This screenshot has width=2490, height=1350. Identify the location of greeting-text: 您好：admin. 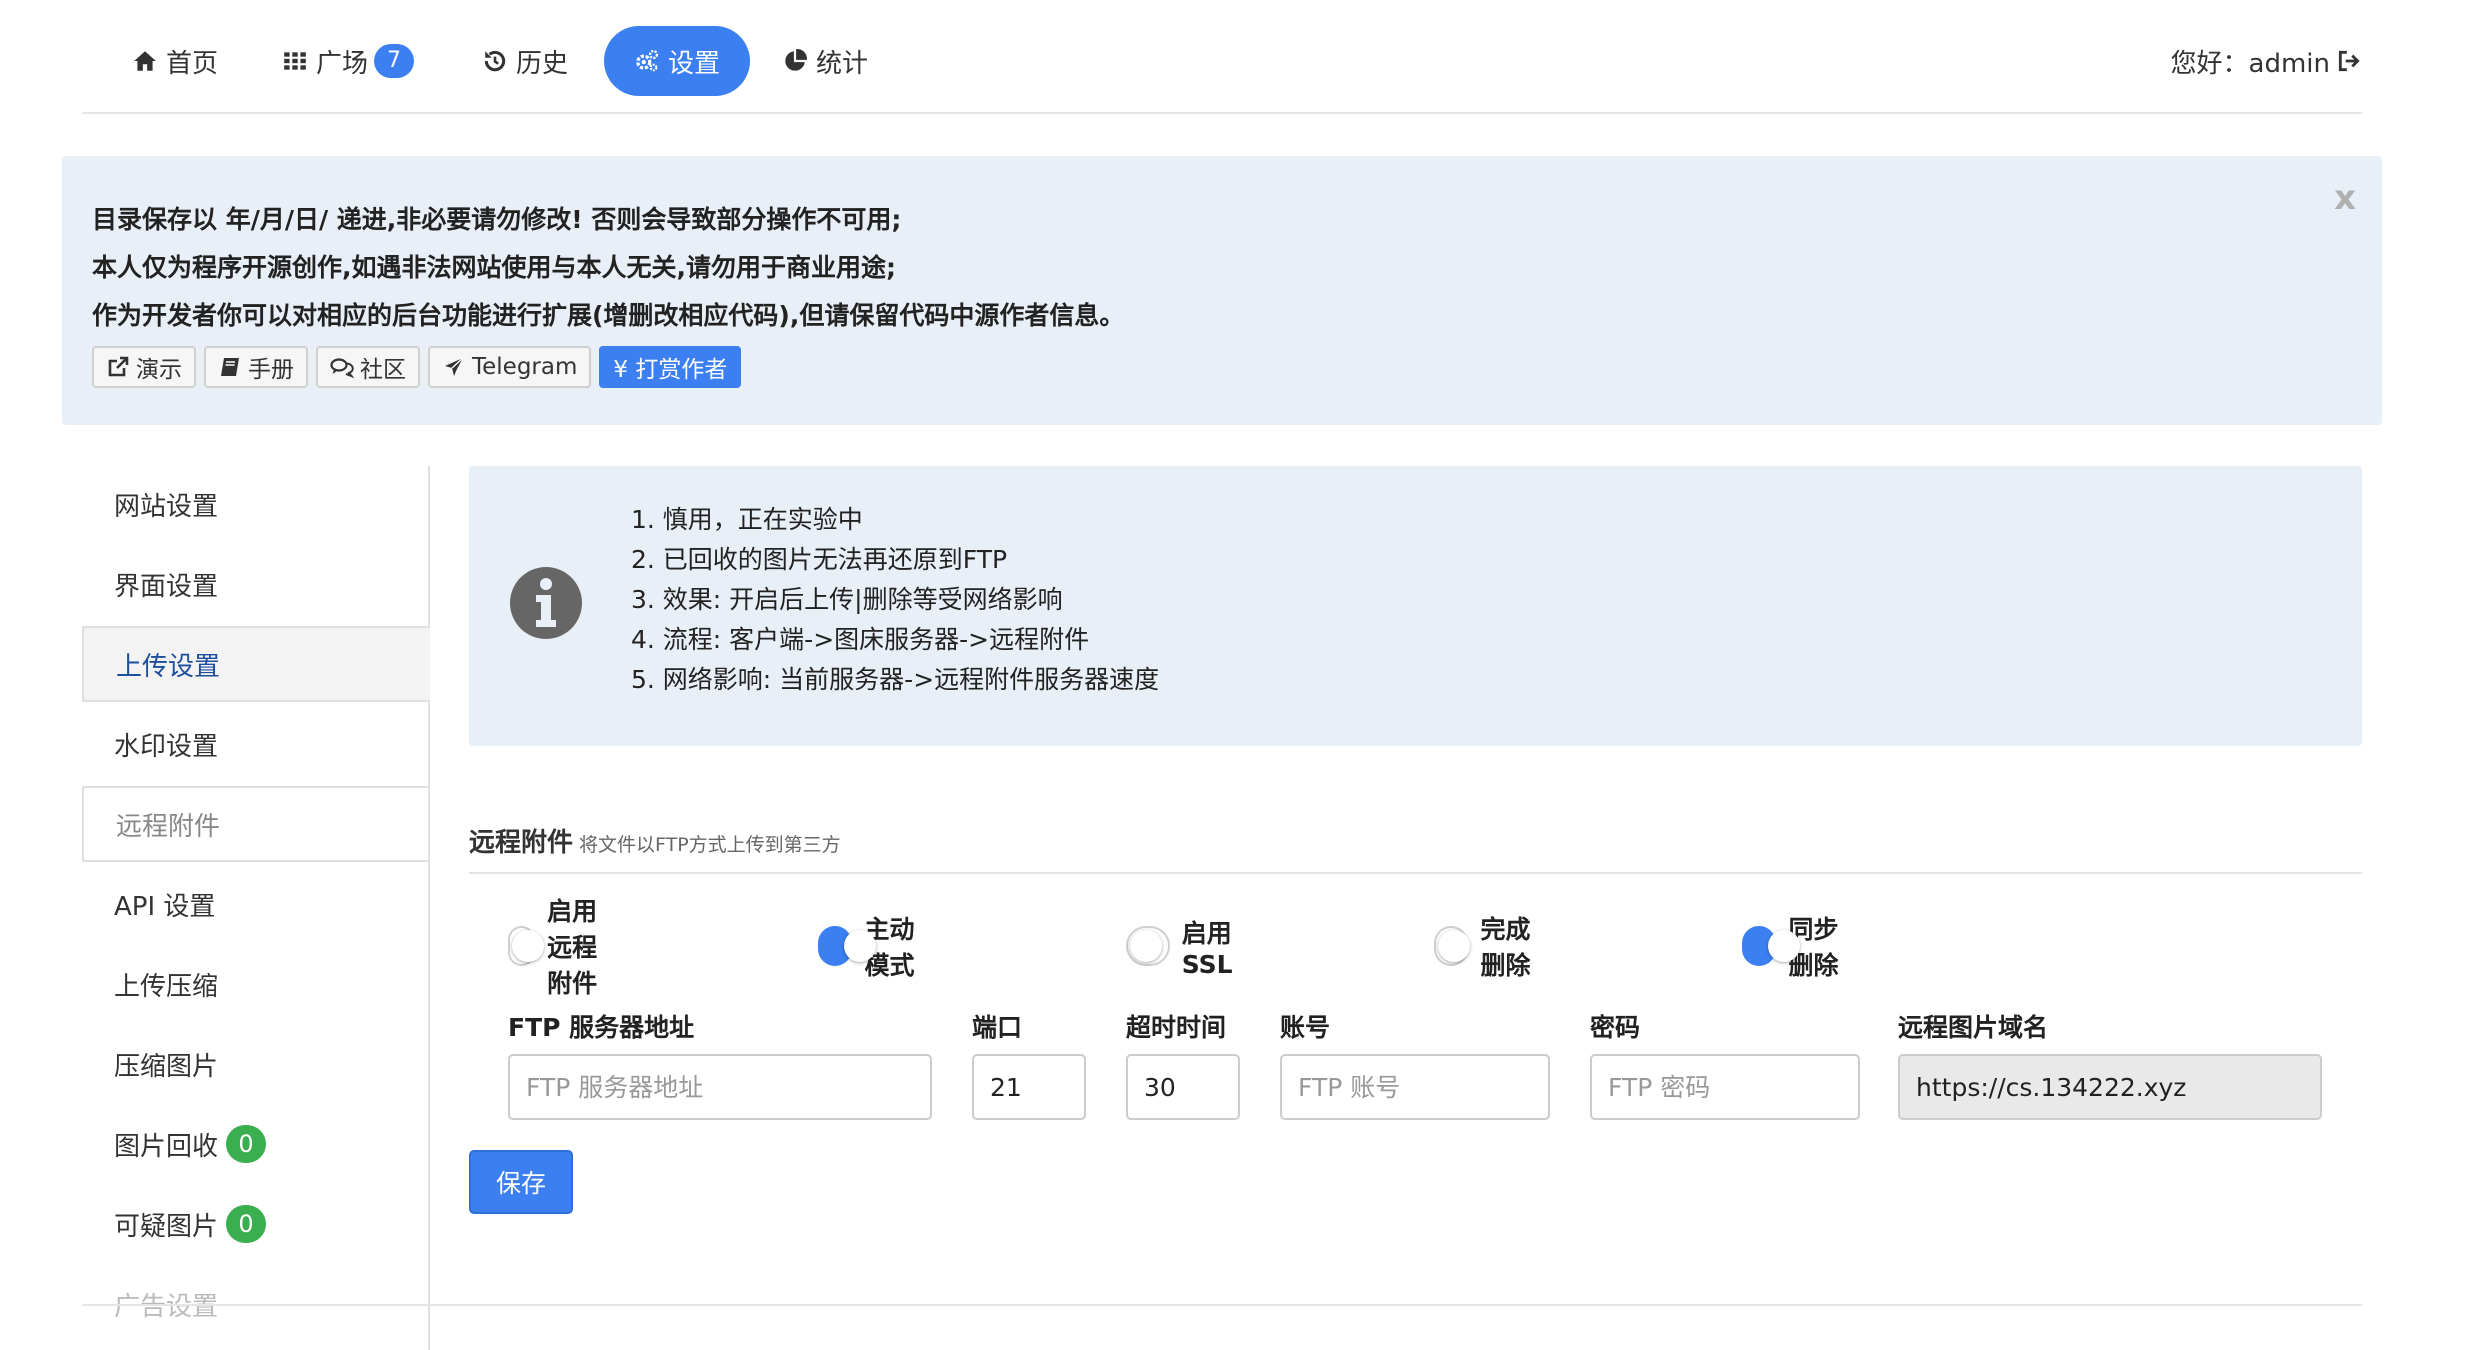
(2250, 63).